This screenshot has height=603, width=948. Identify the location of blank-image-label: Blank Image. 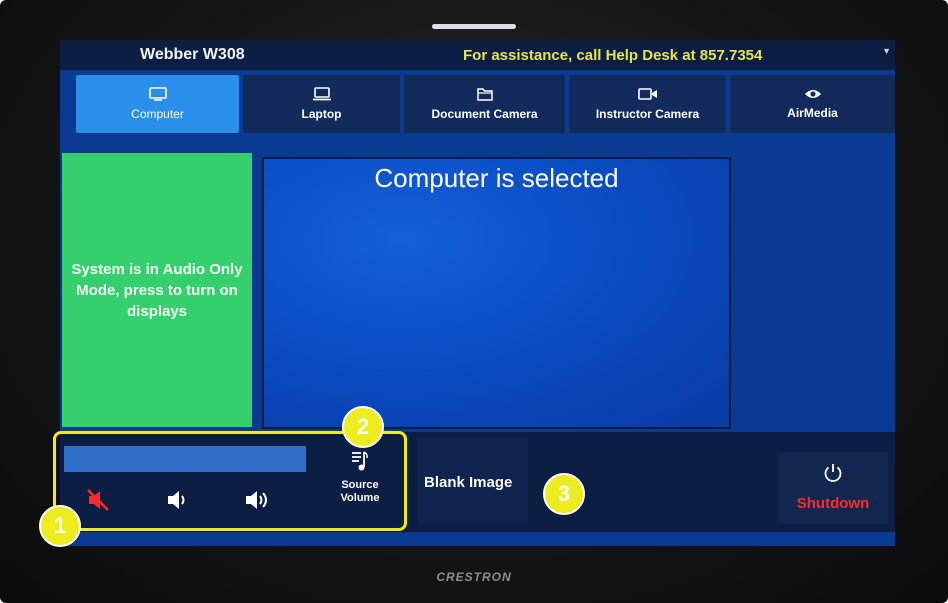
(468, 482).